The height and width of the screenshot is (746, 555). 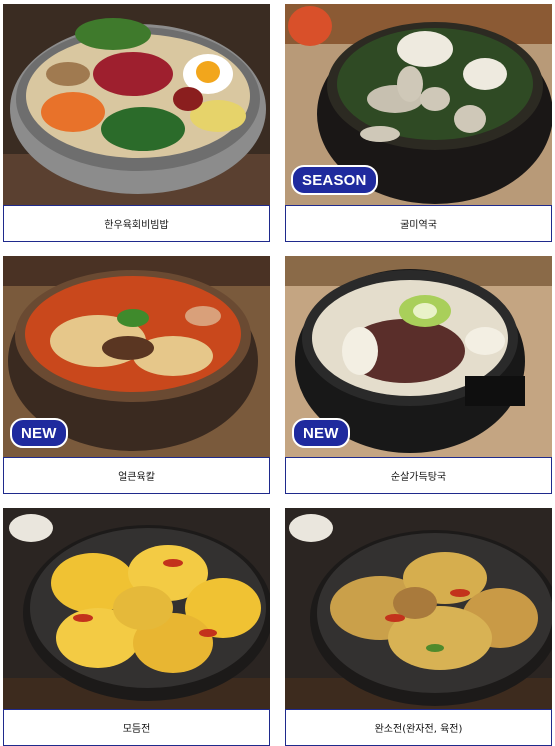 I want to click on menu-item-name: 순살가득탕국, so click(x=418, y=475).